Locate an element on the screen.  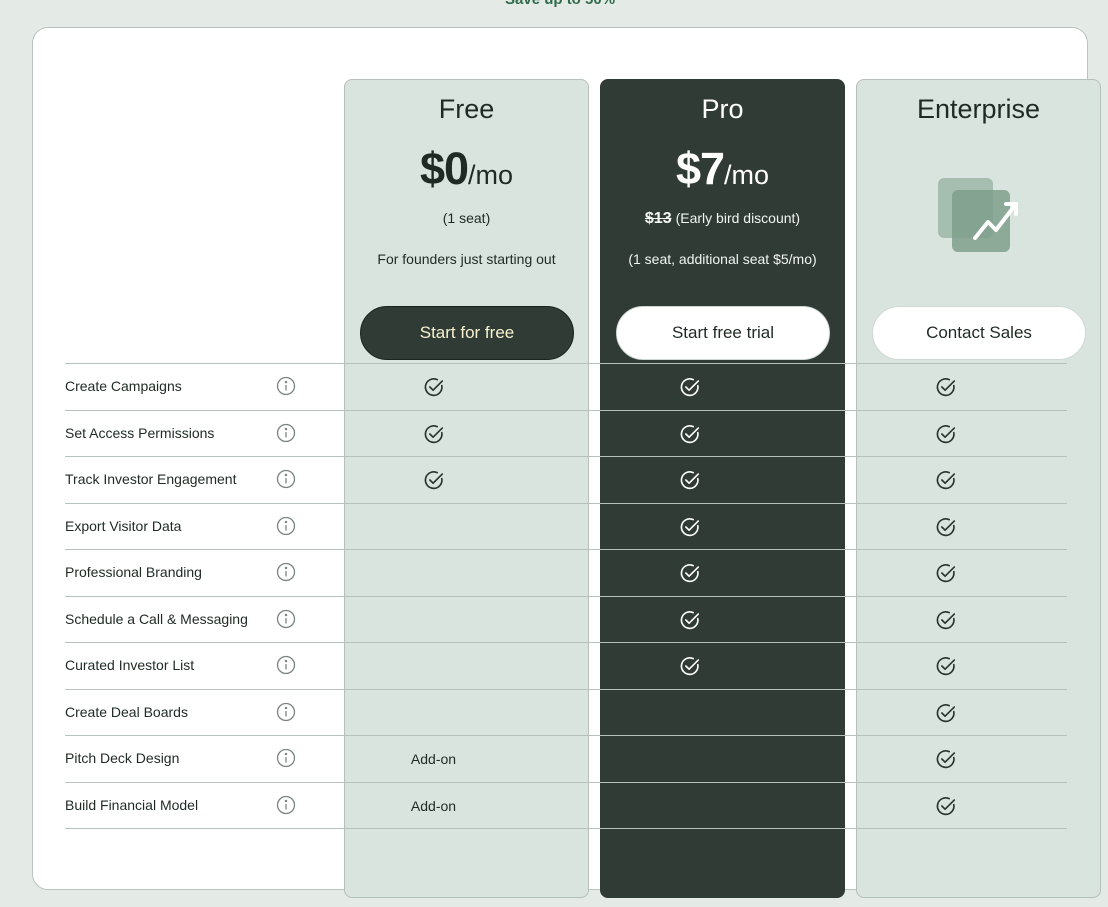
feature-row: Track Investor Engagement is located at coordinates (566, 479).